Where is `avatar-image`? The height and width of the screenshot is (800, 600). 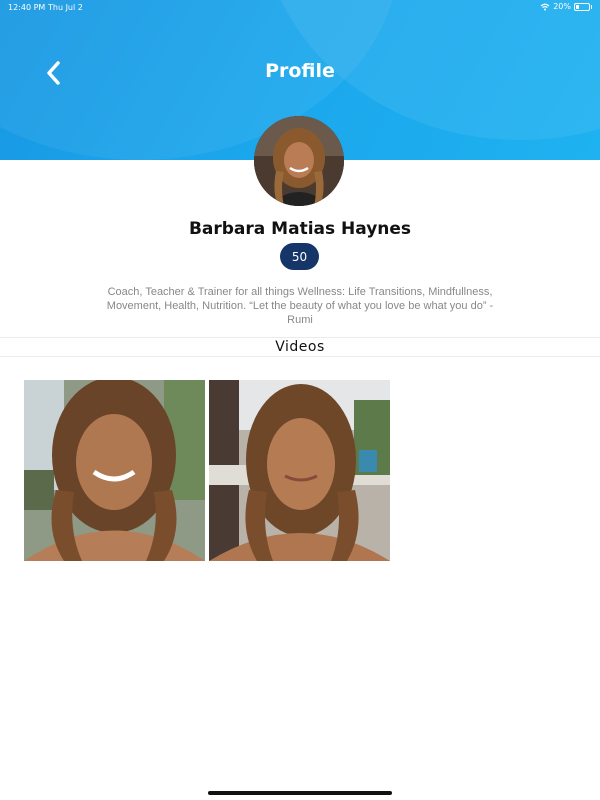
avatar-image is located at coordinates (299, 161).